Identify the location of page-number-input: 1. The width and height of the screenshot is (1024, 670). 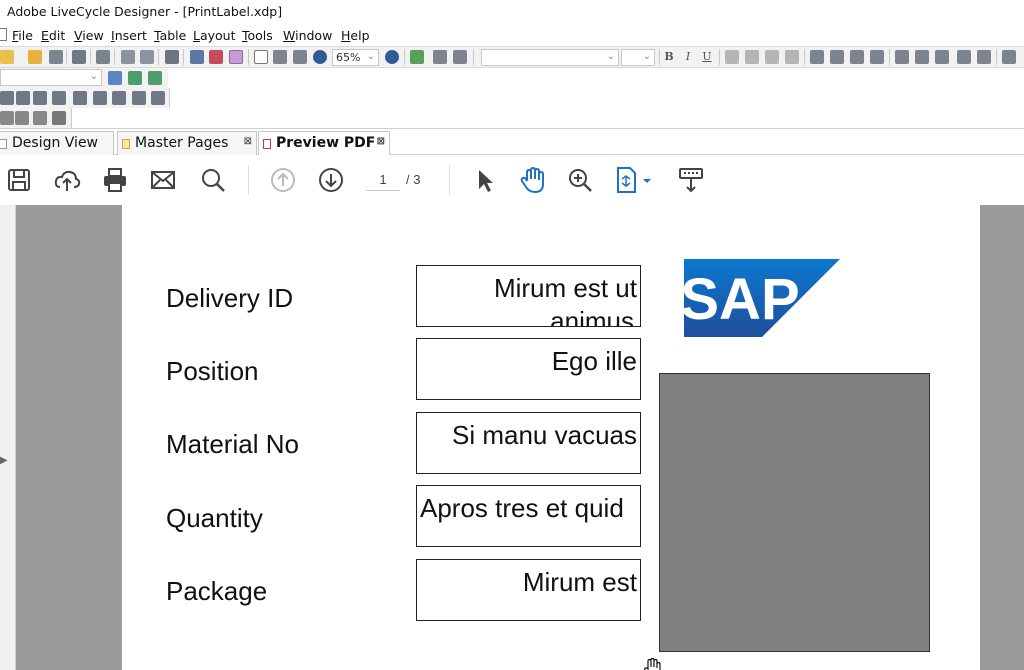
(383, 180).